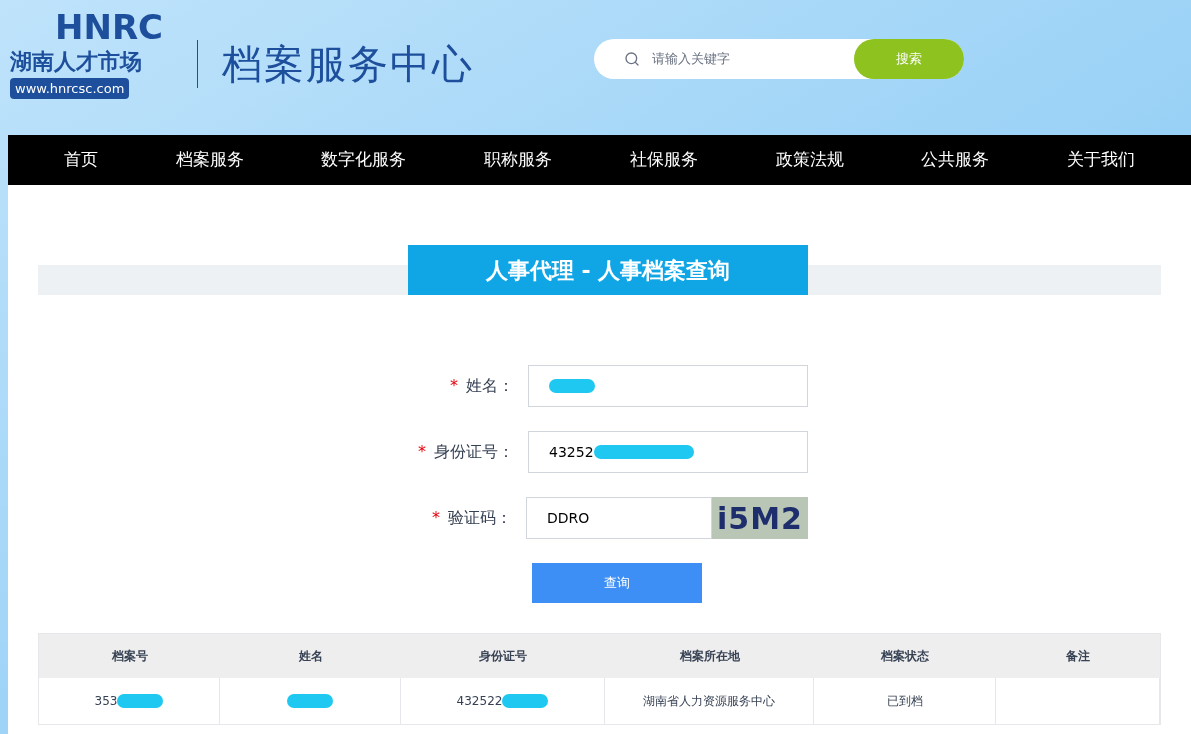 The width and height of the screenshot is (1191, 734). What do you see at coordinates (905, 701) in the screenshot?
I see `table-cell: 已到档` at bounding box center [905, 701].